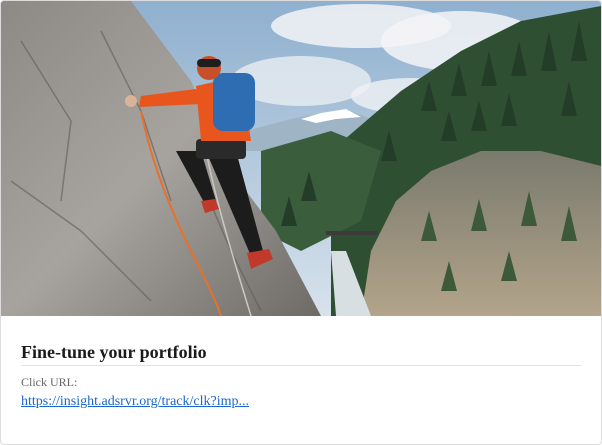 The height and width of the screenshot is (445, 602). What do you see at coordinates (301, 354) in the screenshot?
I see `card-title: Fine-tune your portfolio` at bounding box center [301, 354].